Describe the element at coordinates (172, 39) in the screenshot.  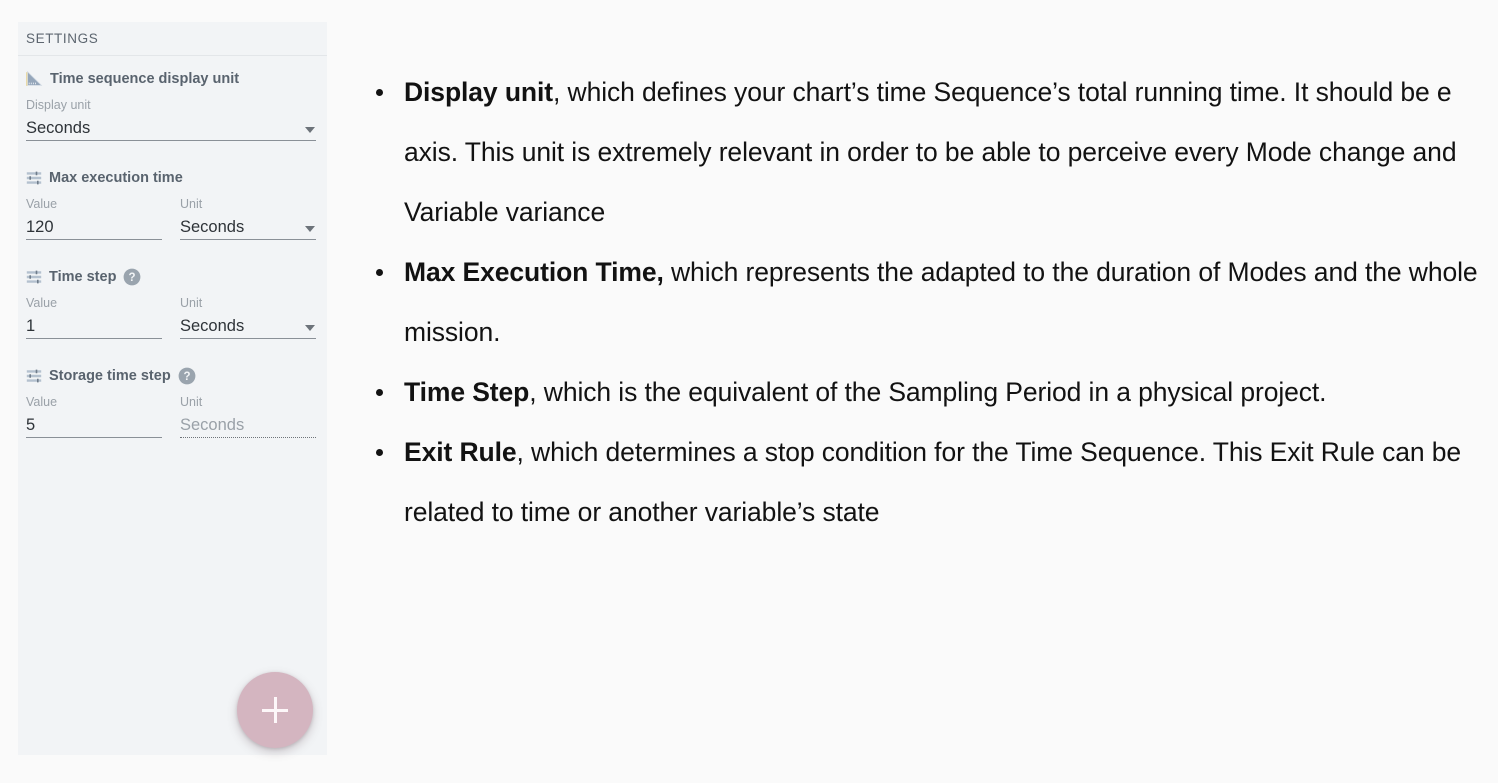
I see `settings-panel-header: SETTINGS` at that location.